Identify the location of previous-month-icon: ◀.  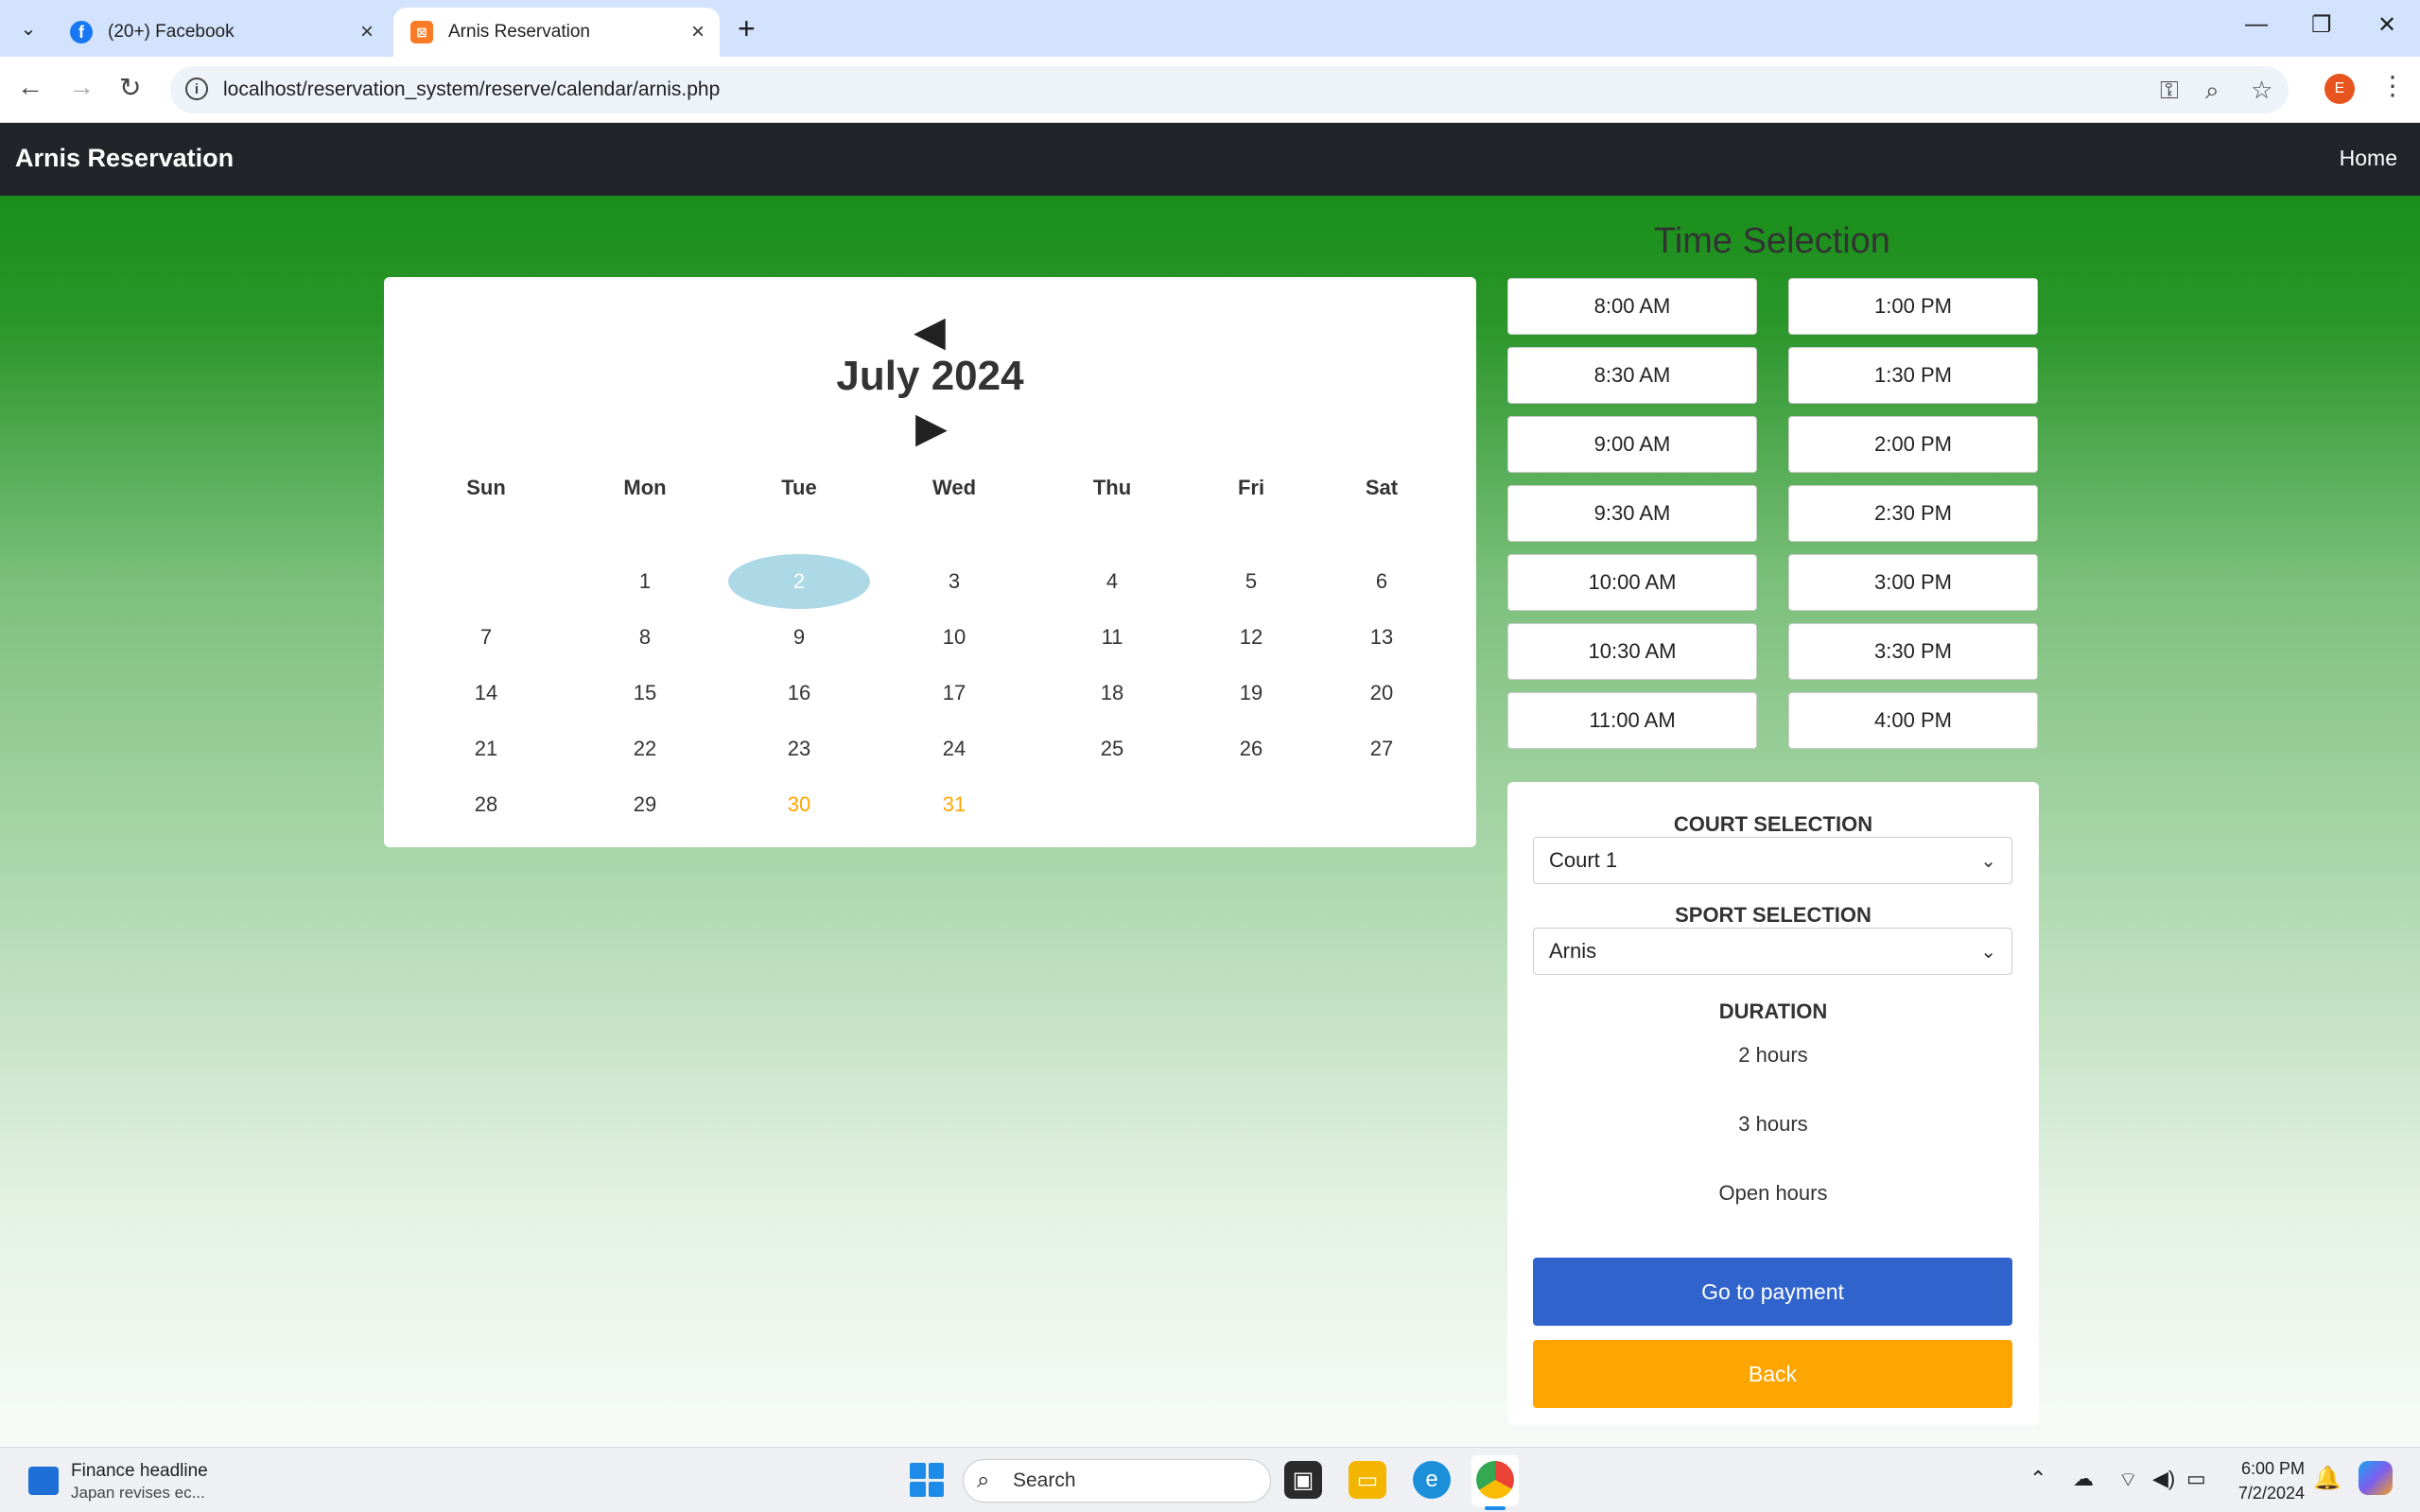
(930, 332).